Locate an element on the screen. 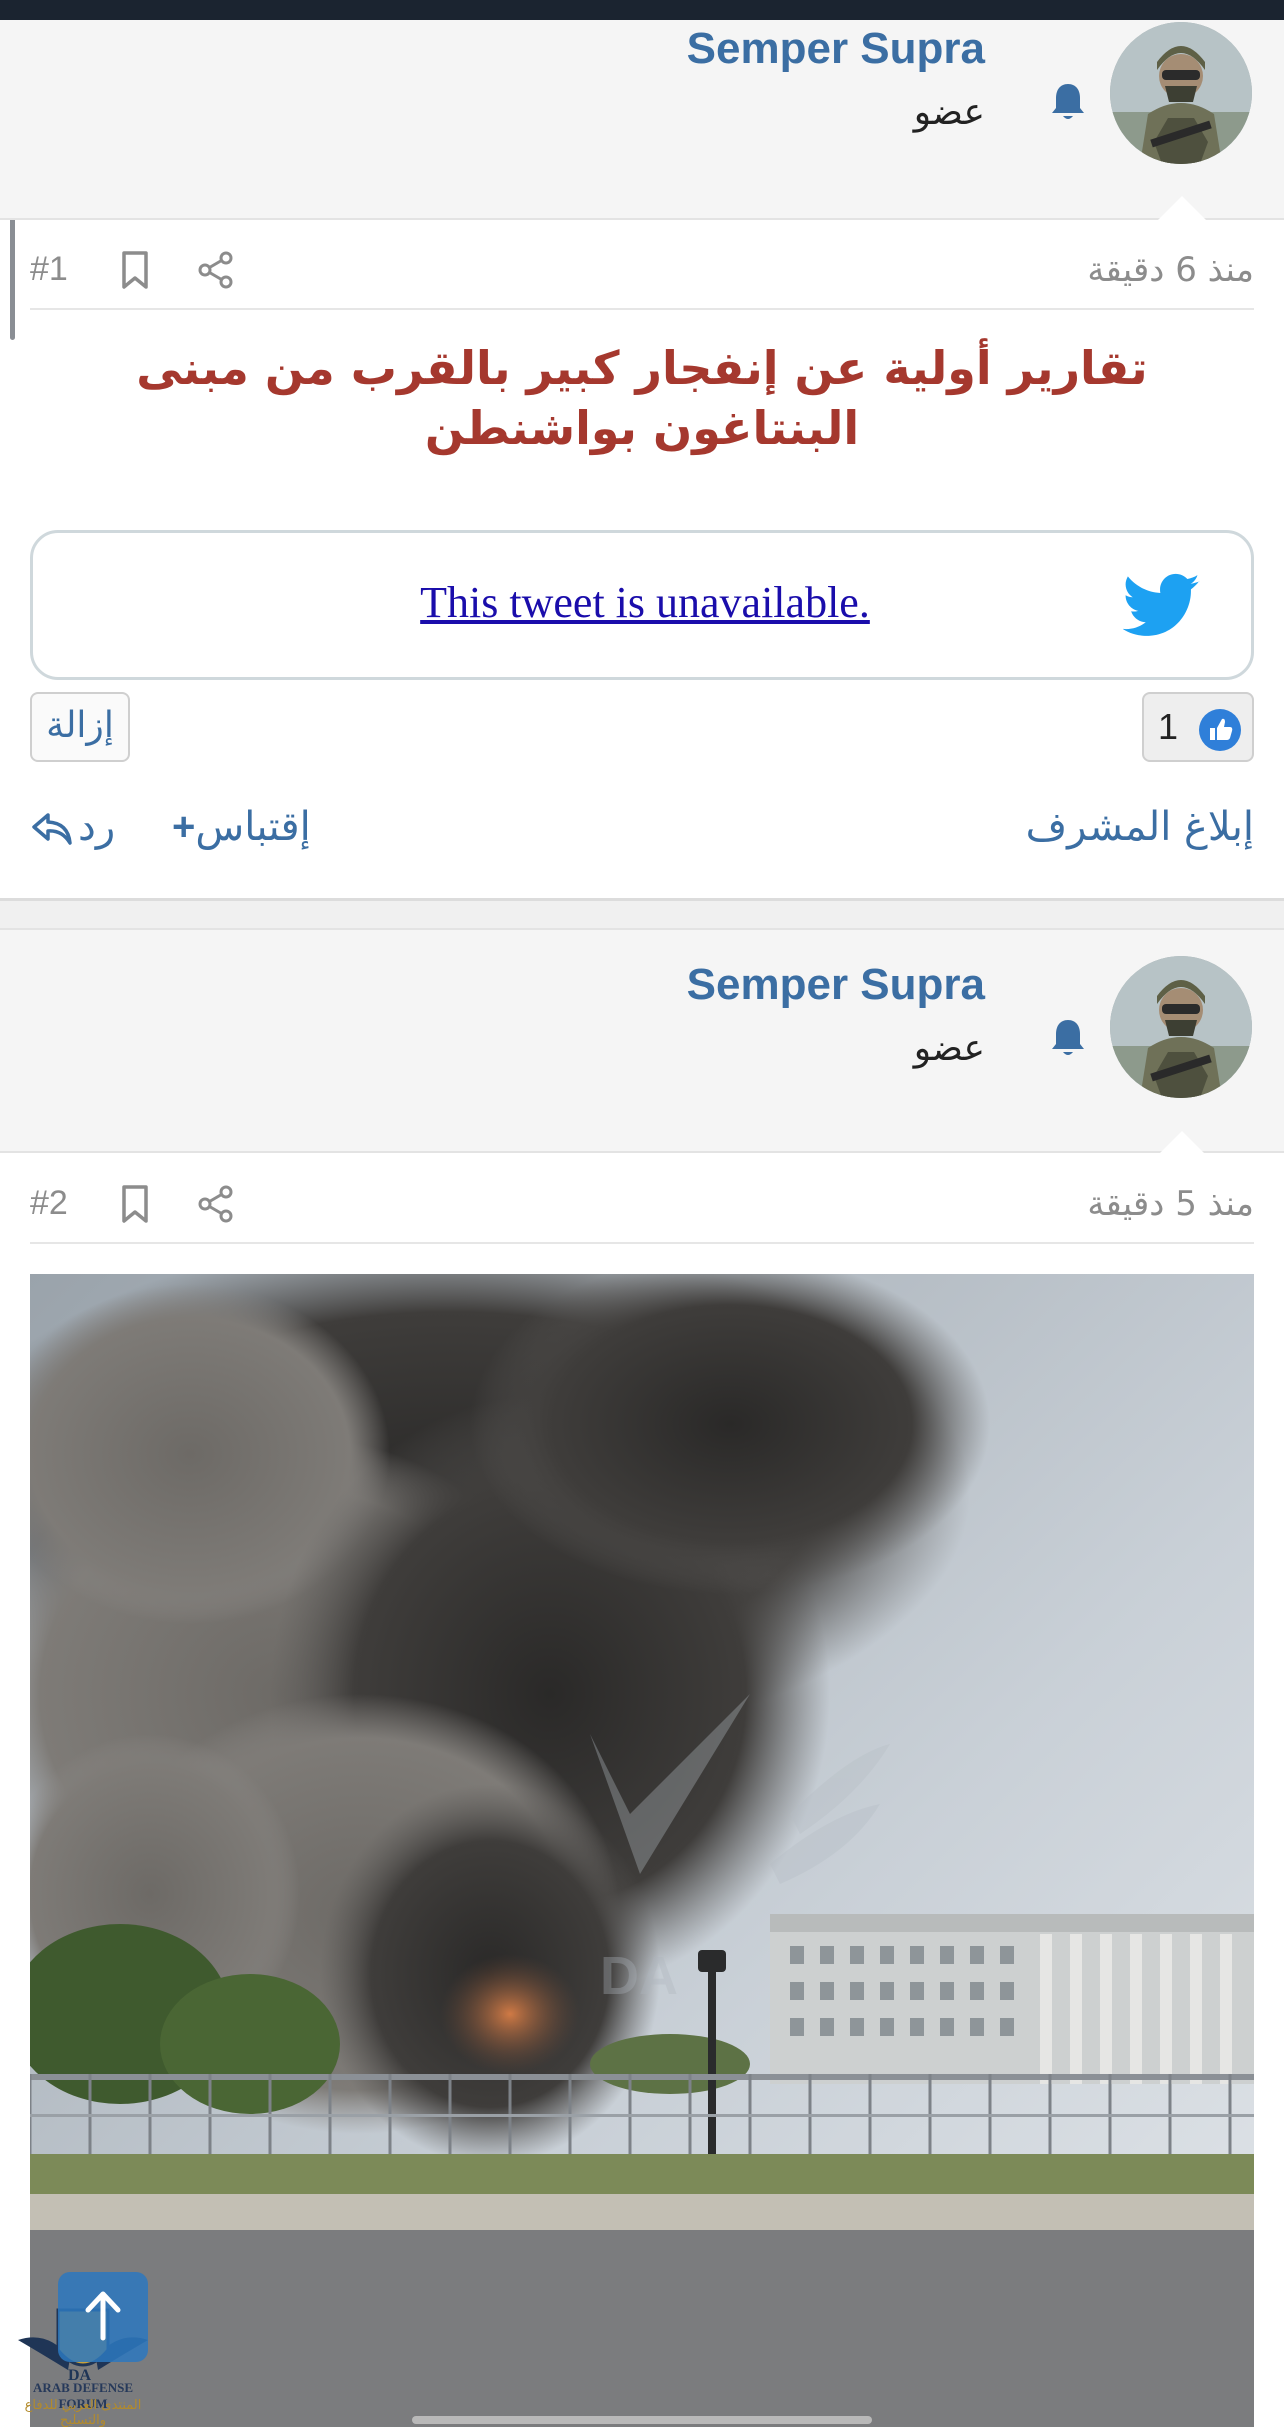 The height and width of the screenshot is (2427, 1284). home-indicator is located at coordinates (642, 2420).